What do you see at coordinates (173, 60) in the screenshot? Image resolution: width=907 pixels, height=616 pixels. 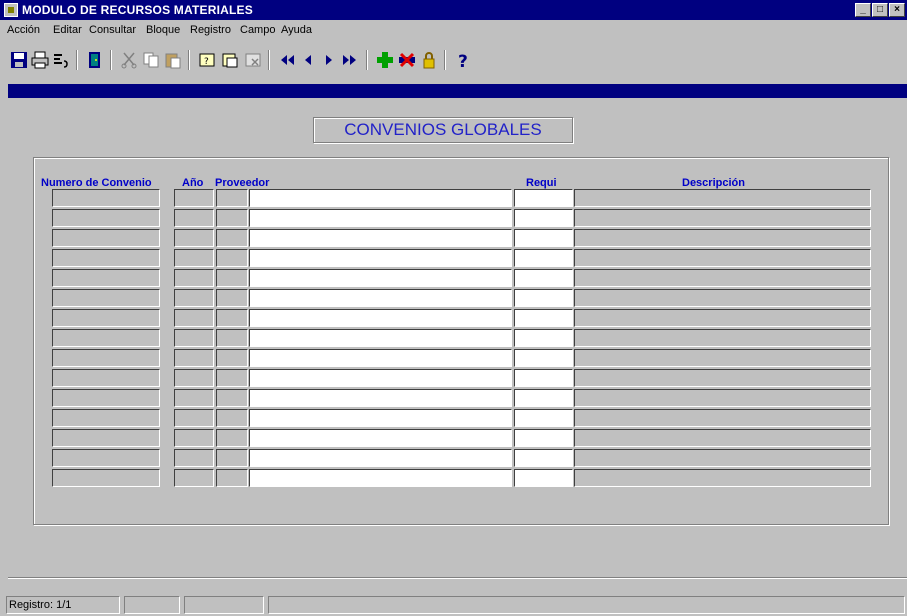 I see `paste-icon` at bounding box center [173, 60].